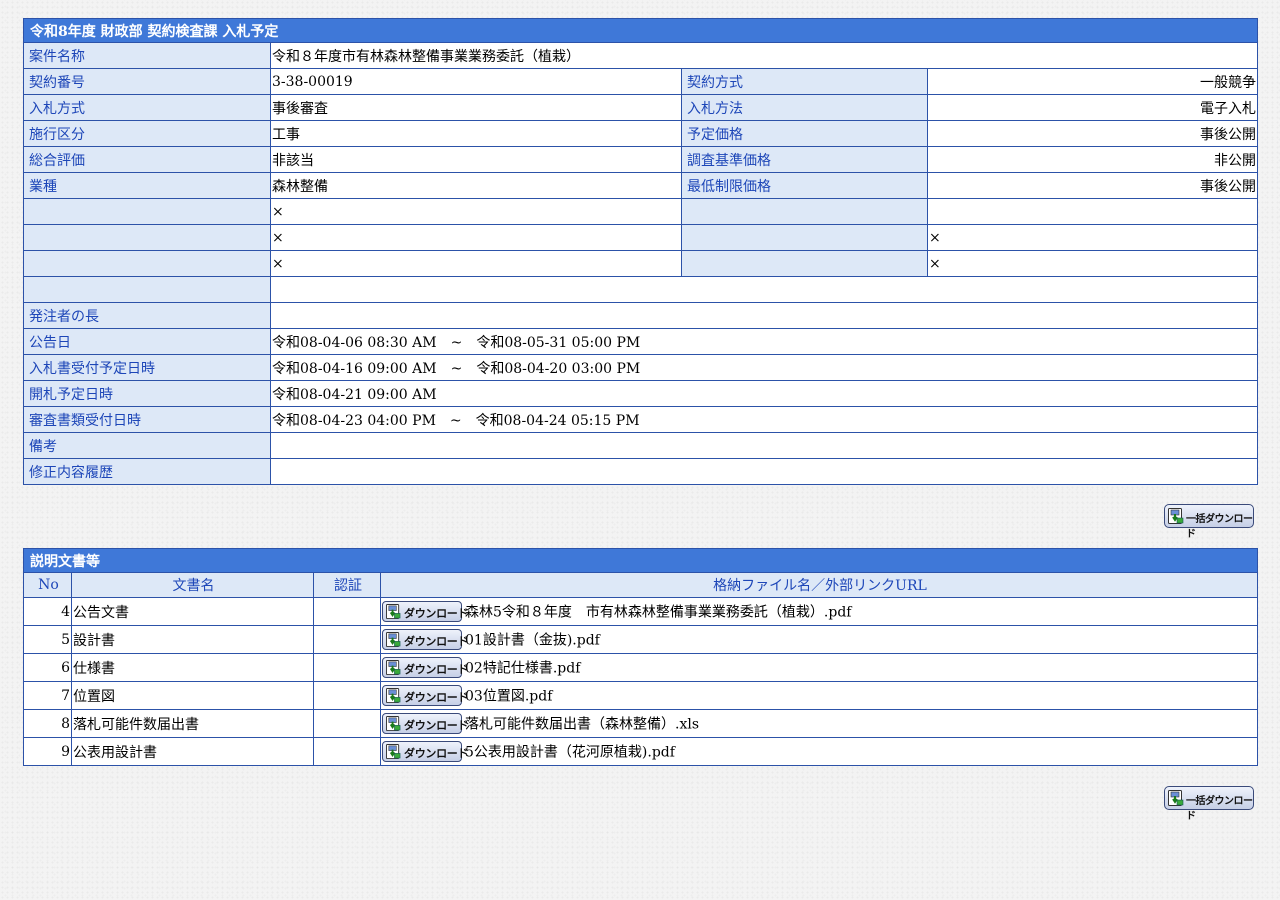 The height and width of the screenshot is (900, 1280). I want to click on orderer-label: 発注者の長, so click(147, 315).